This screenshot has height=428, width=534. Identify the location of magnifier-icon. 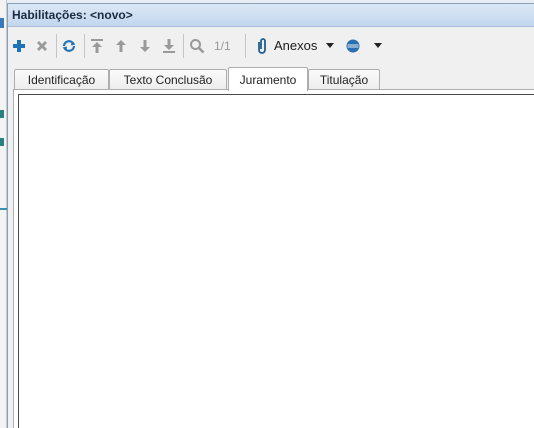
(197, 46).